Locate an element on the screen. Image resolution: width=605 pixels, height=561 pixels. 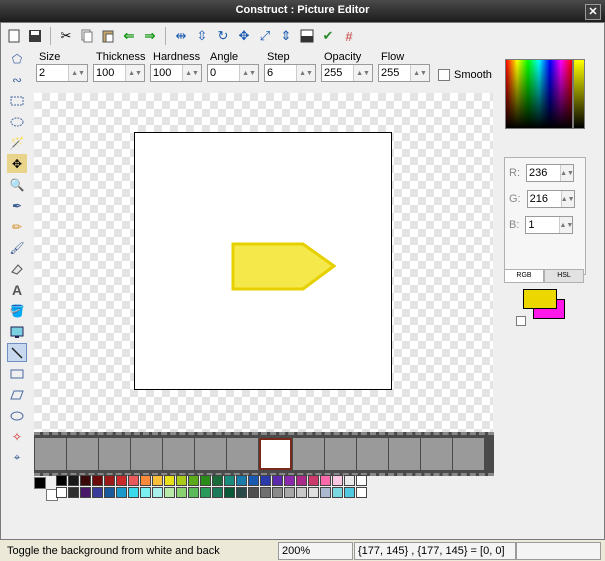
redo-icon: ⇒ is located at coordinates (150, 36).